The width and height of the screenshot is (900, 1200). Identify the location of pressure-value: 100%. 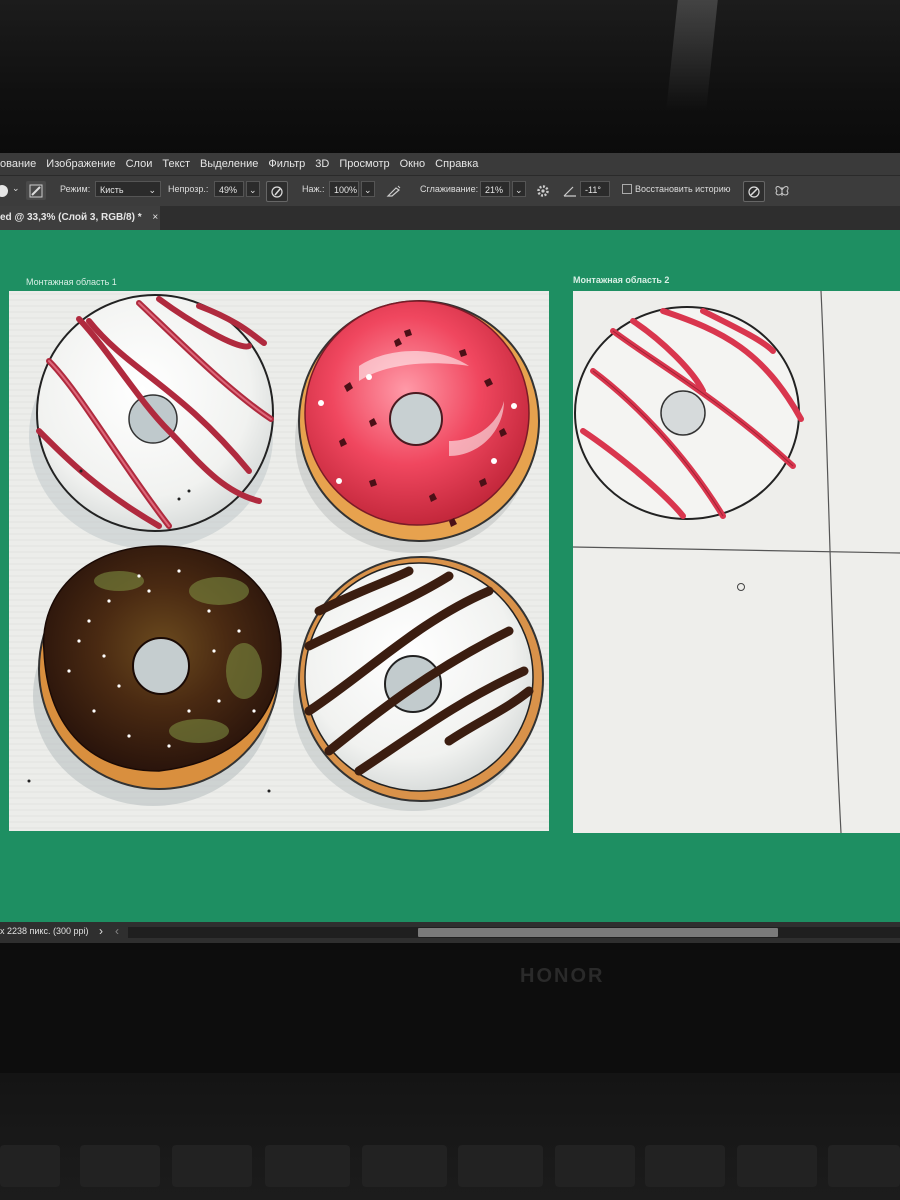
(346, 190).